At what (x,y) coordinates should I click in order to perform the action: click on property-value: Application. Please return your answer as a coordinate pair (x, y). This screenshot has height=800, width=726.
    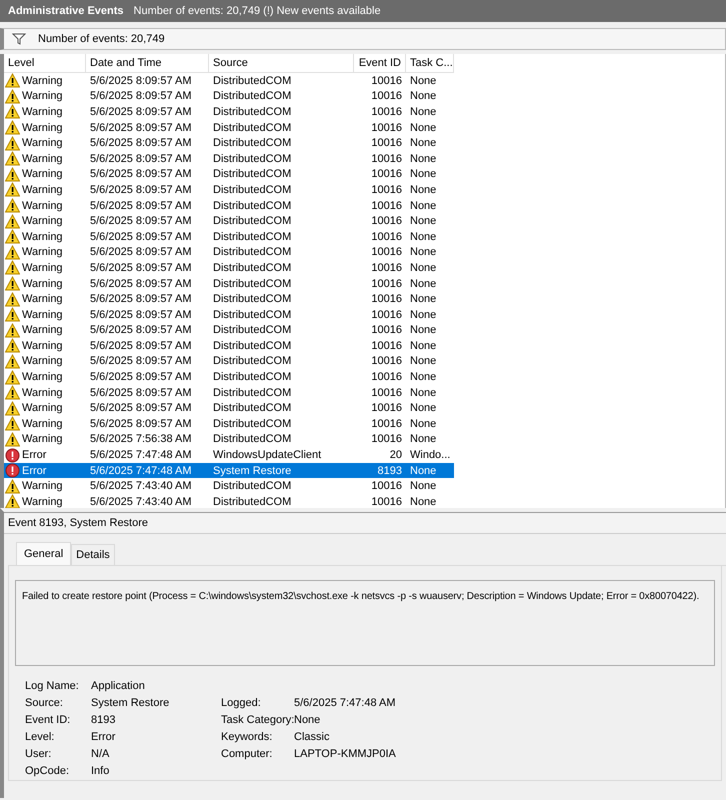
    Looking at the image, I should click on (118, 686).